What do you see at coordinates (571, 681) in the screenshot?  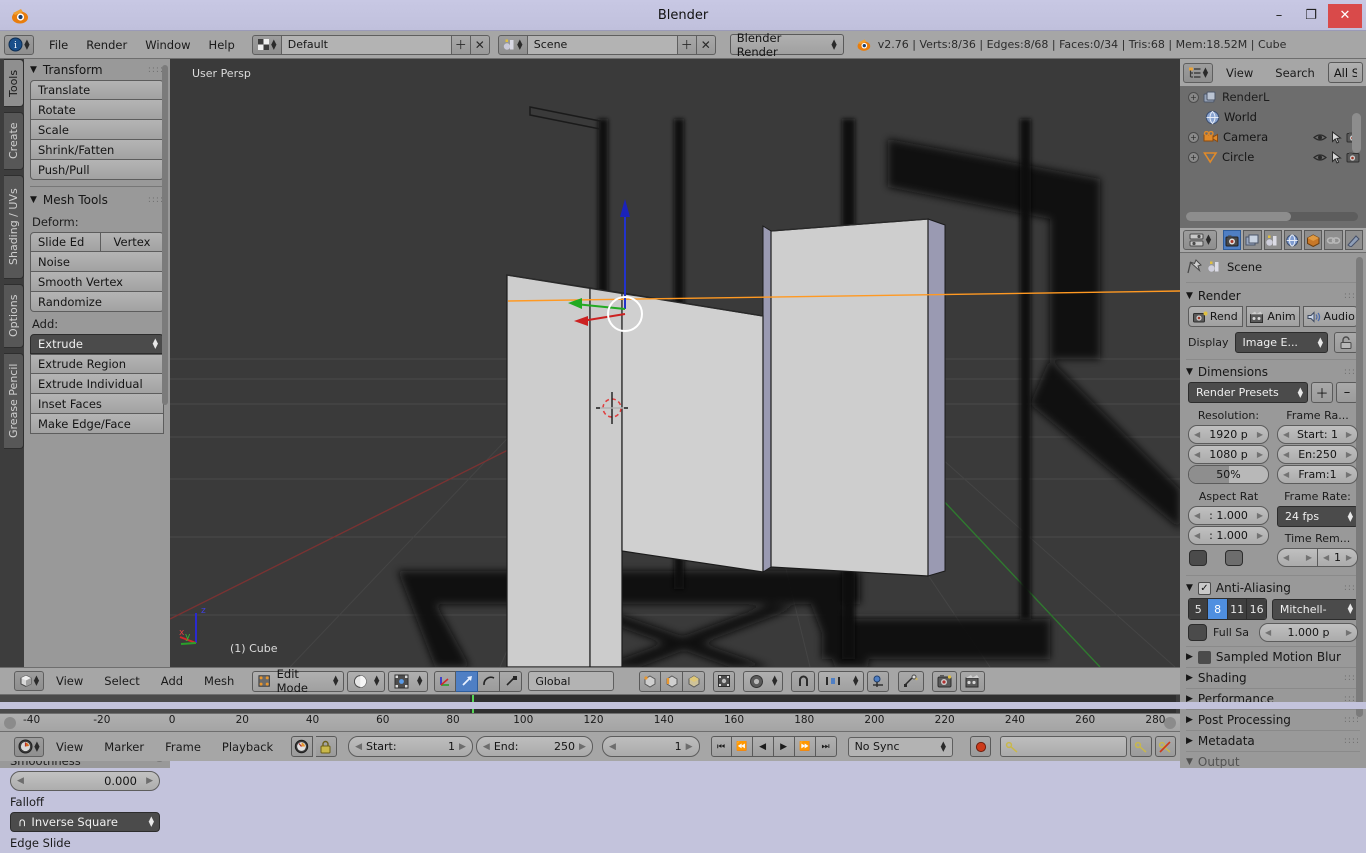 I see `transform-orientation-selector: Global` at bounding box center [571, 681].